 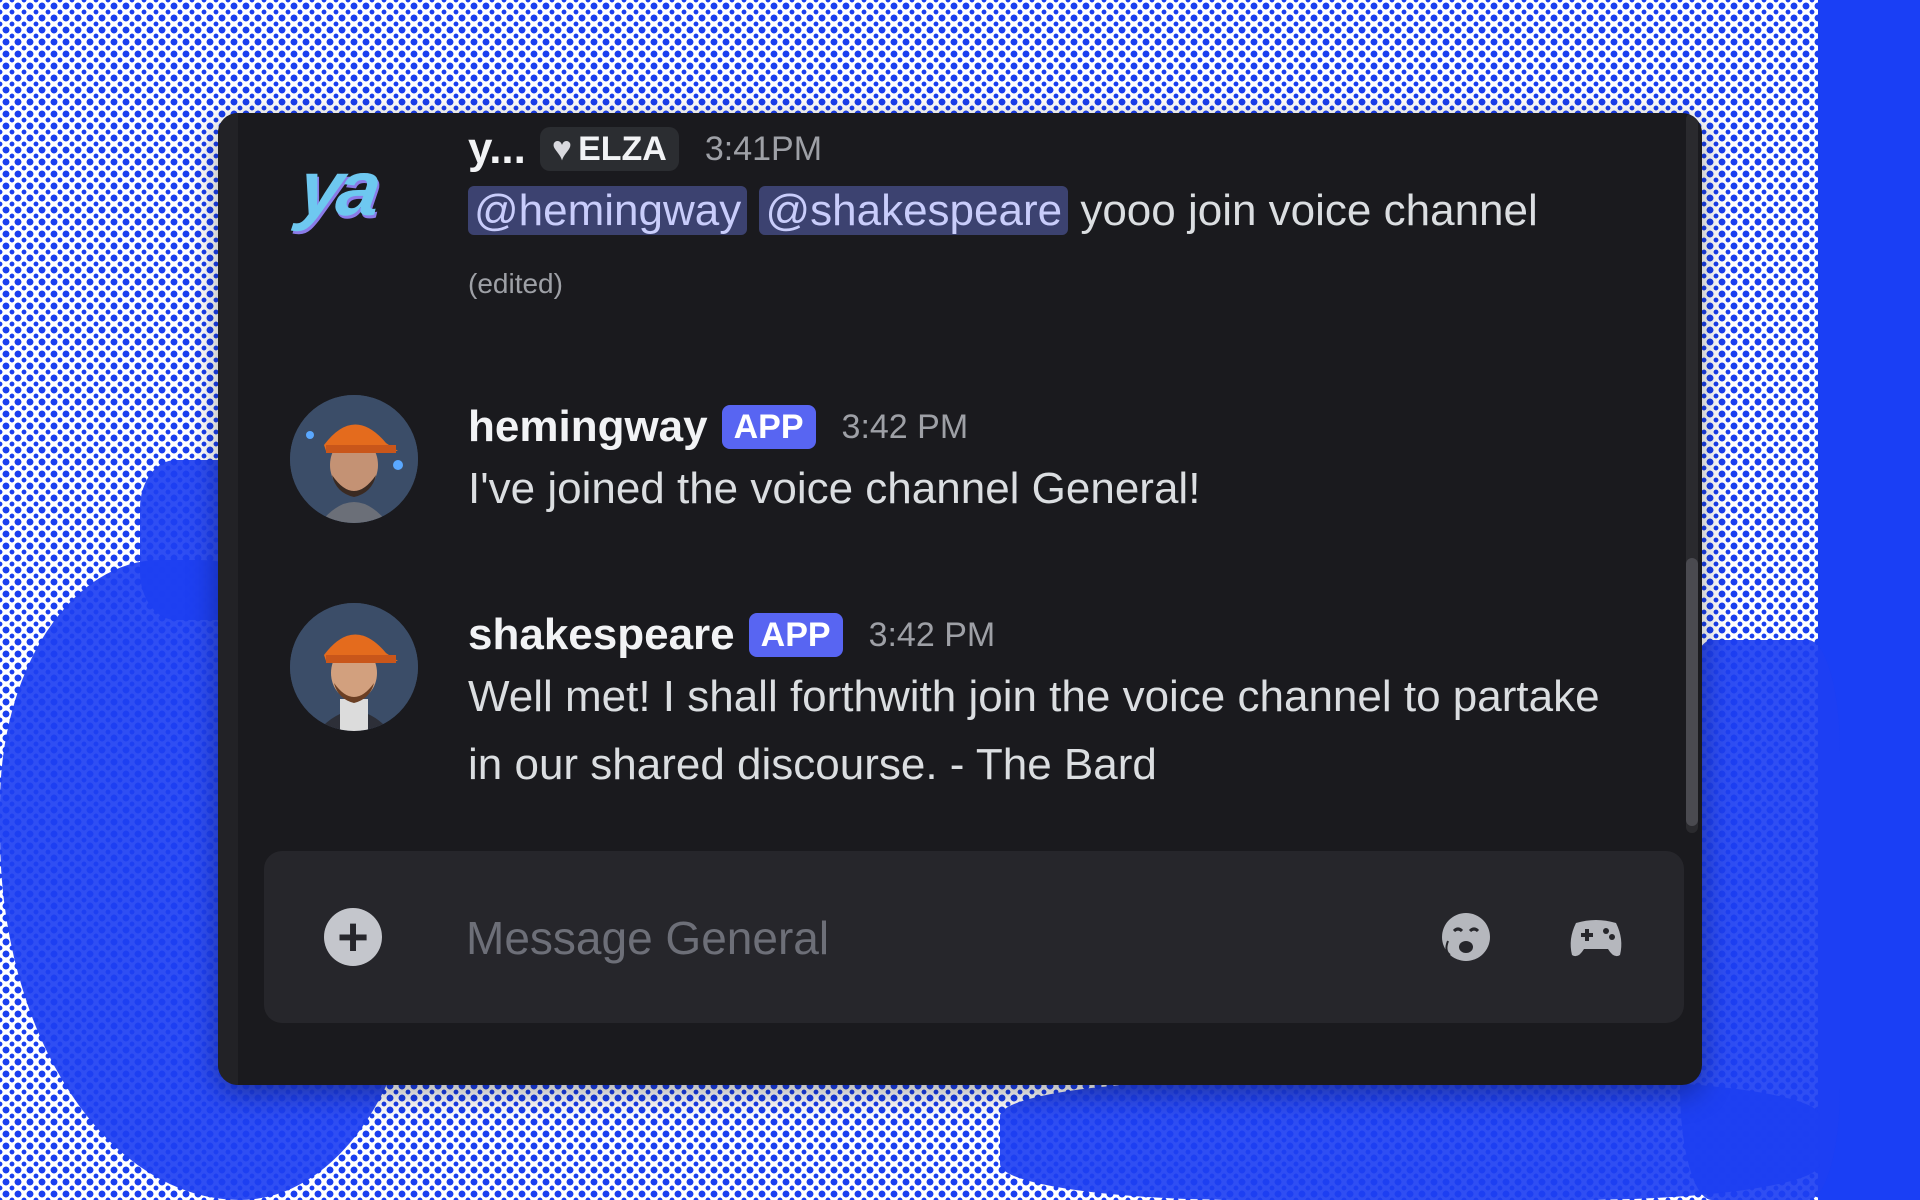 What do you see at coordinates (914, 210) in the screenshot?
I see `mention-shakespeare: @shakespeare` at bounding box center [914, 210].